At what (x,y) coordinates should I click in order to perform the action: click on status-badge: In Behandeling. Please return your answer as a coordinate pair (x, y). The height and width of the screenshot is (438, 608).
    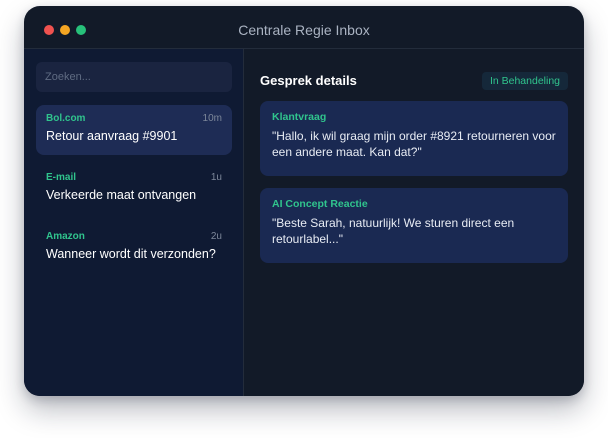
    Looking at the image, I should click on (524, 81).